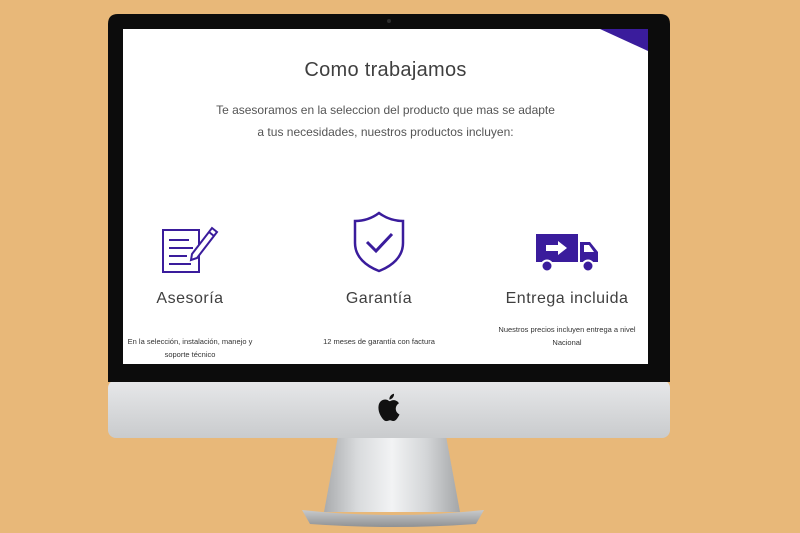  Describe the element at coordinates (393, 518) in the screenshot. I see `monitor-base` at that location.